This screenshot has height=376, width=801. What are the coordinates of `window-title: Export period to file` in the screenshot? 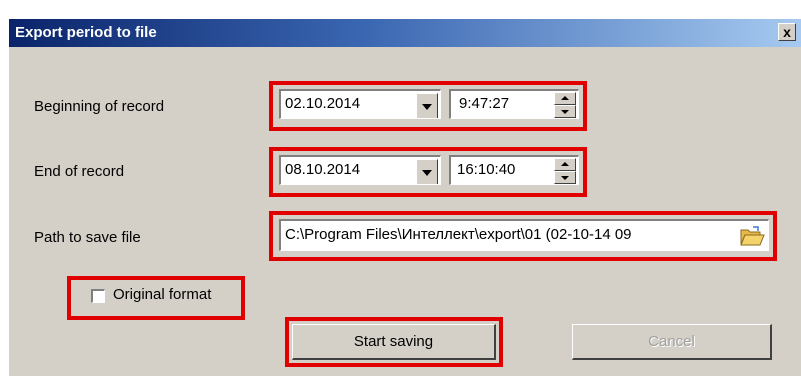 It's located at (86, 32).